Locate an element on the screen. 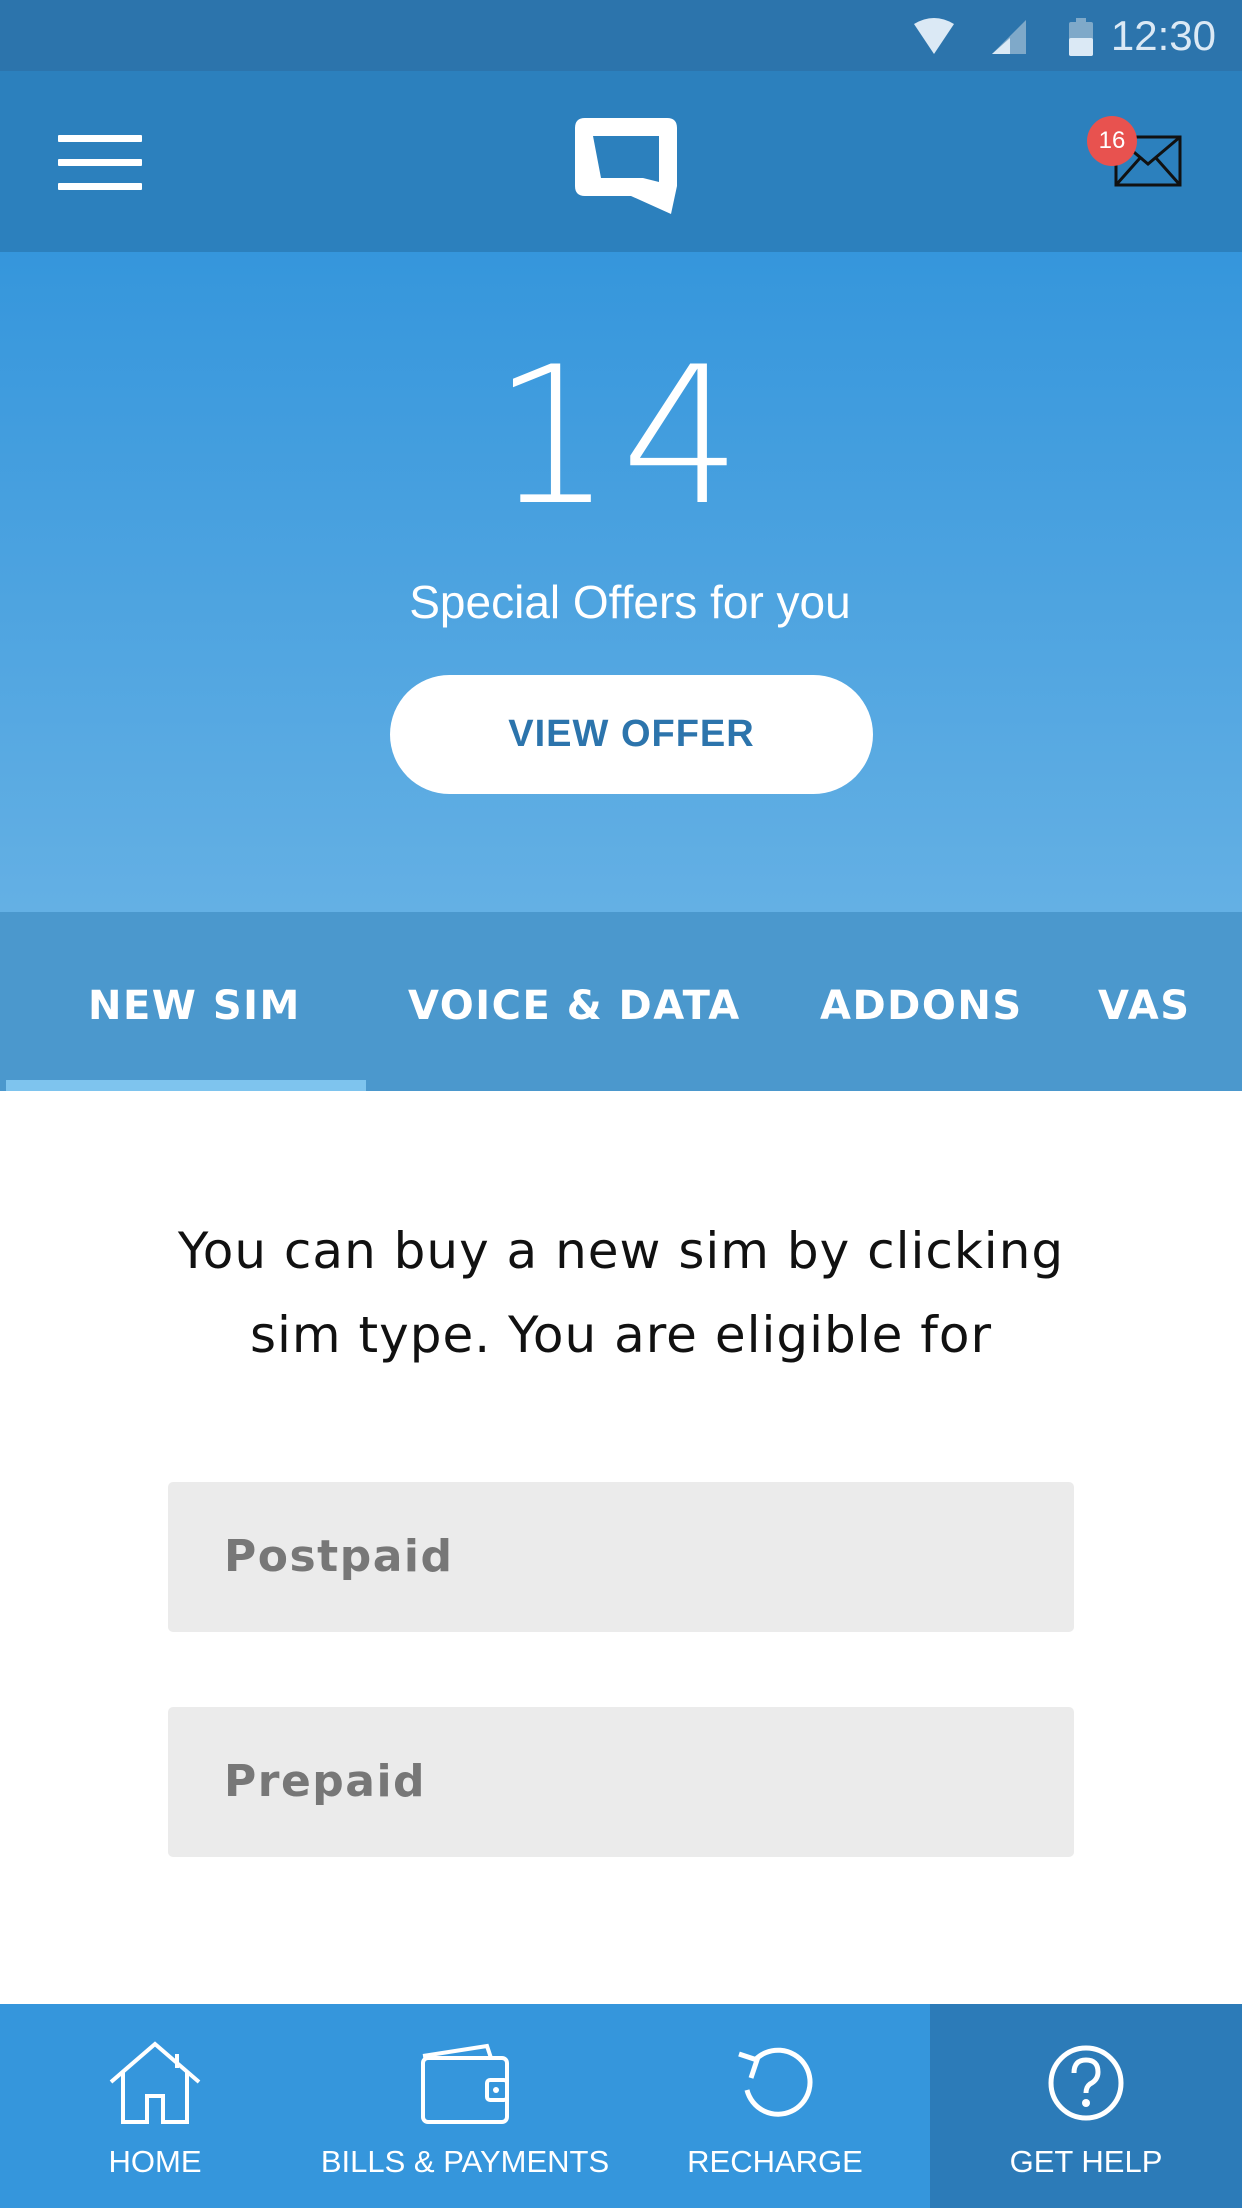  description-line: sim type. You are eligible for is located at coordinates (621, 1335).